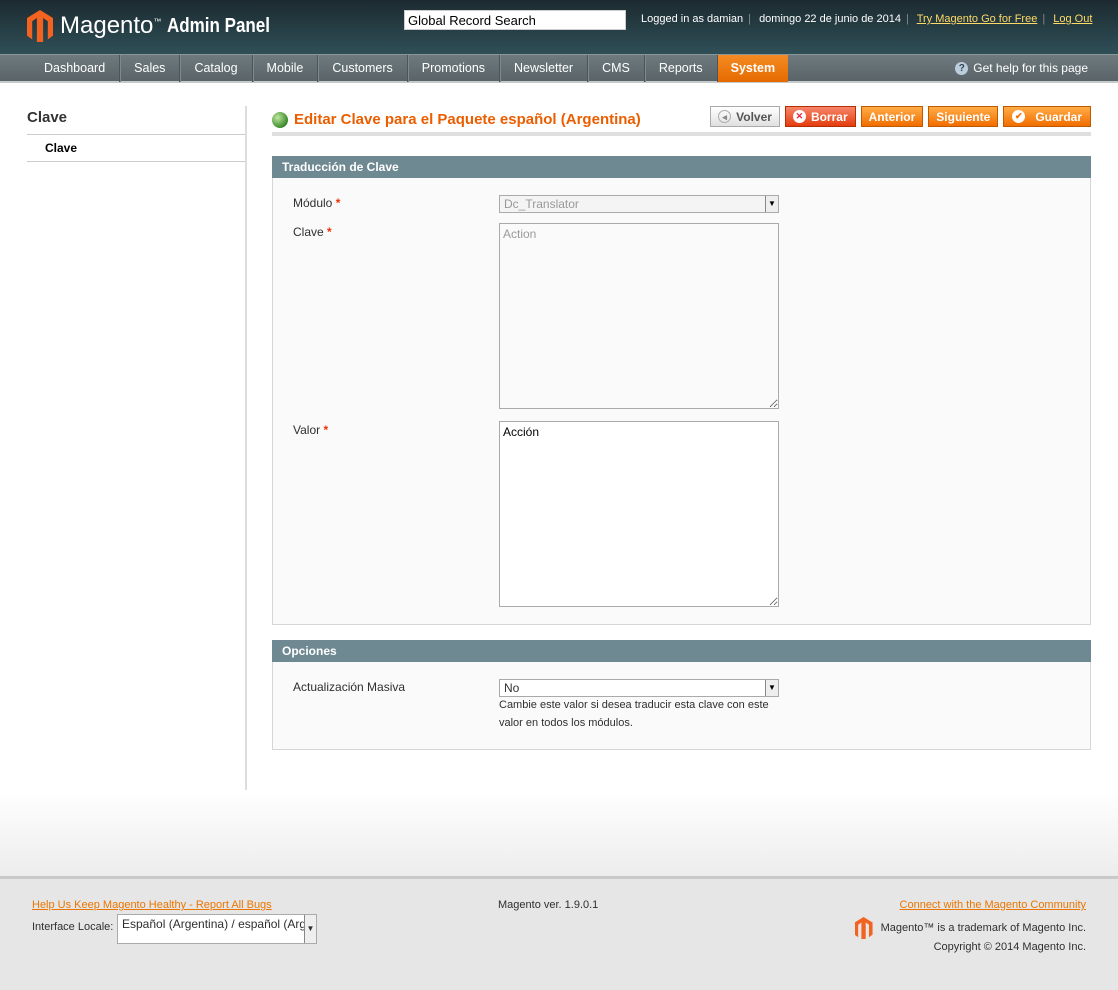  Describe the element at coordinates (307, 430) in the screenshot. I see `value-label-text: Valor` at that location.